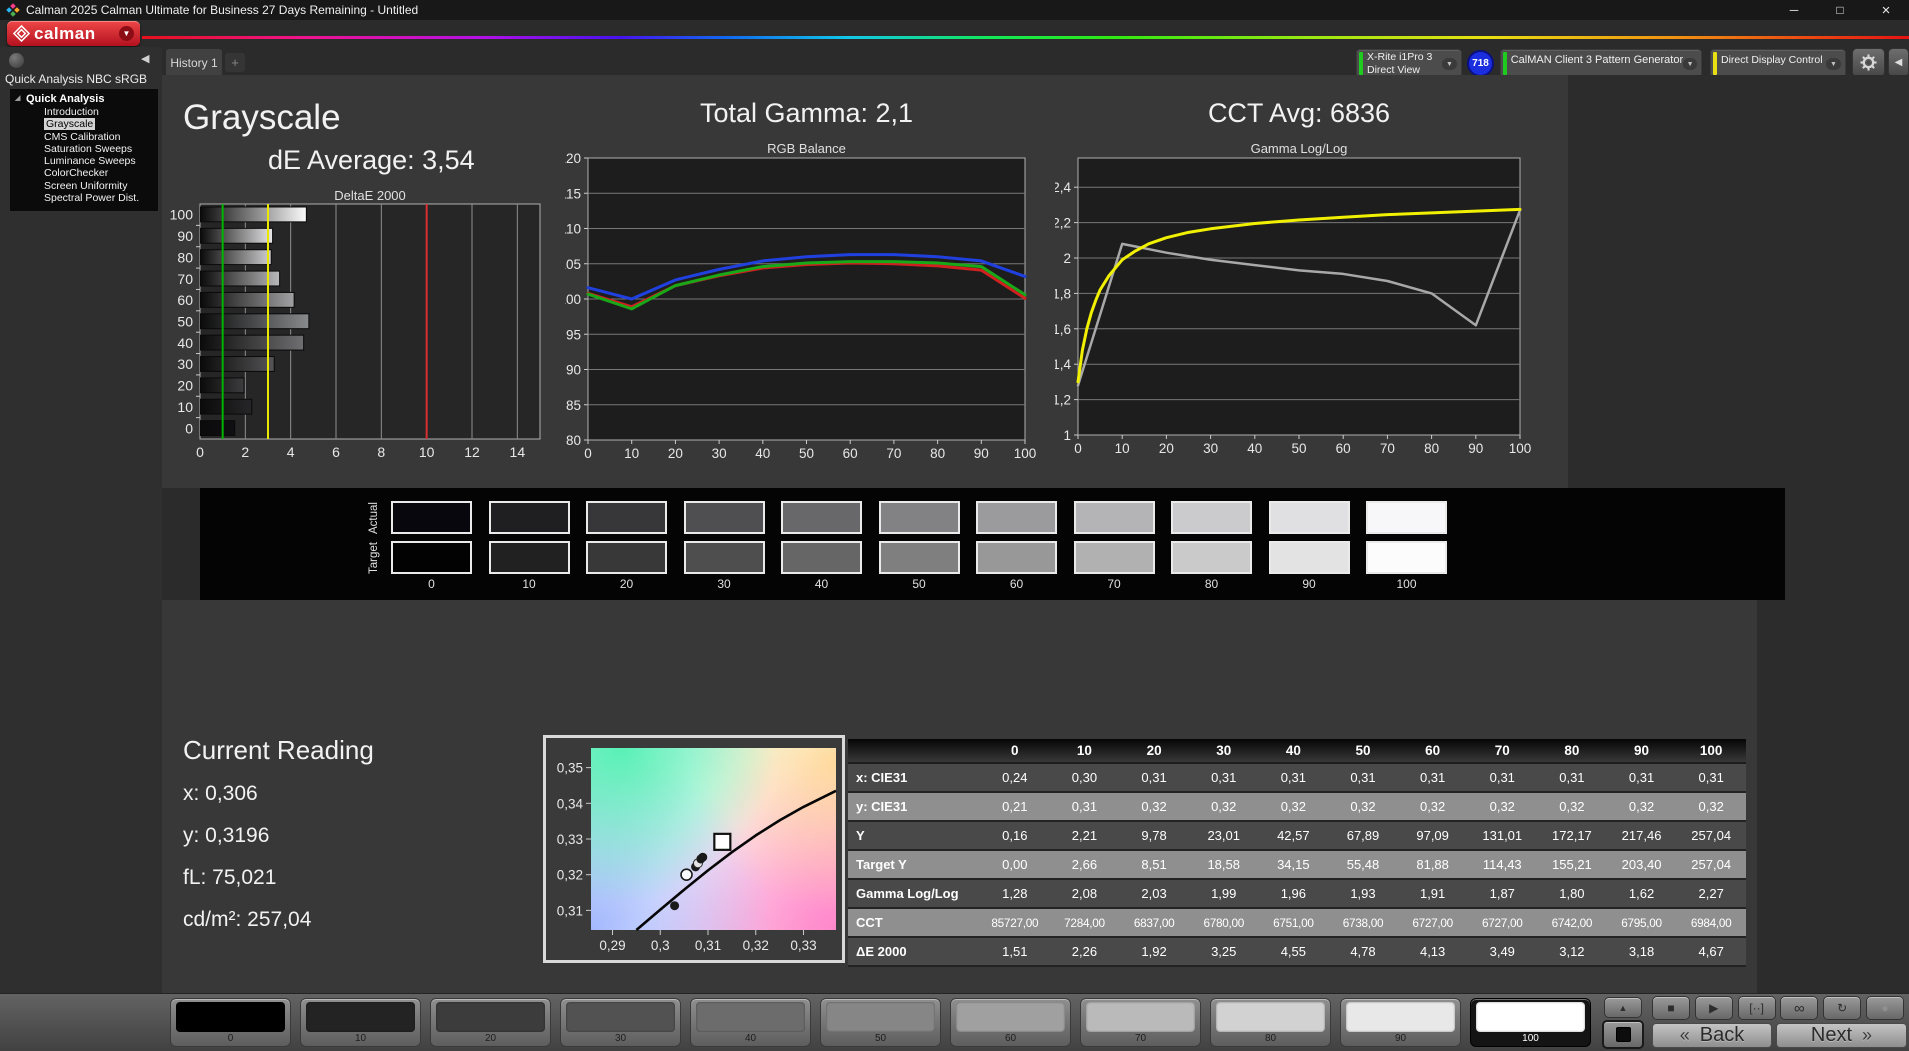 The image size is (1909, 1051). What do you see at coordinates (336, 452) in the screenshot?
I see `svg-text: 6` at bounding box center [336, 452].